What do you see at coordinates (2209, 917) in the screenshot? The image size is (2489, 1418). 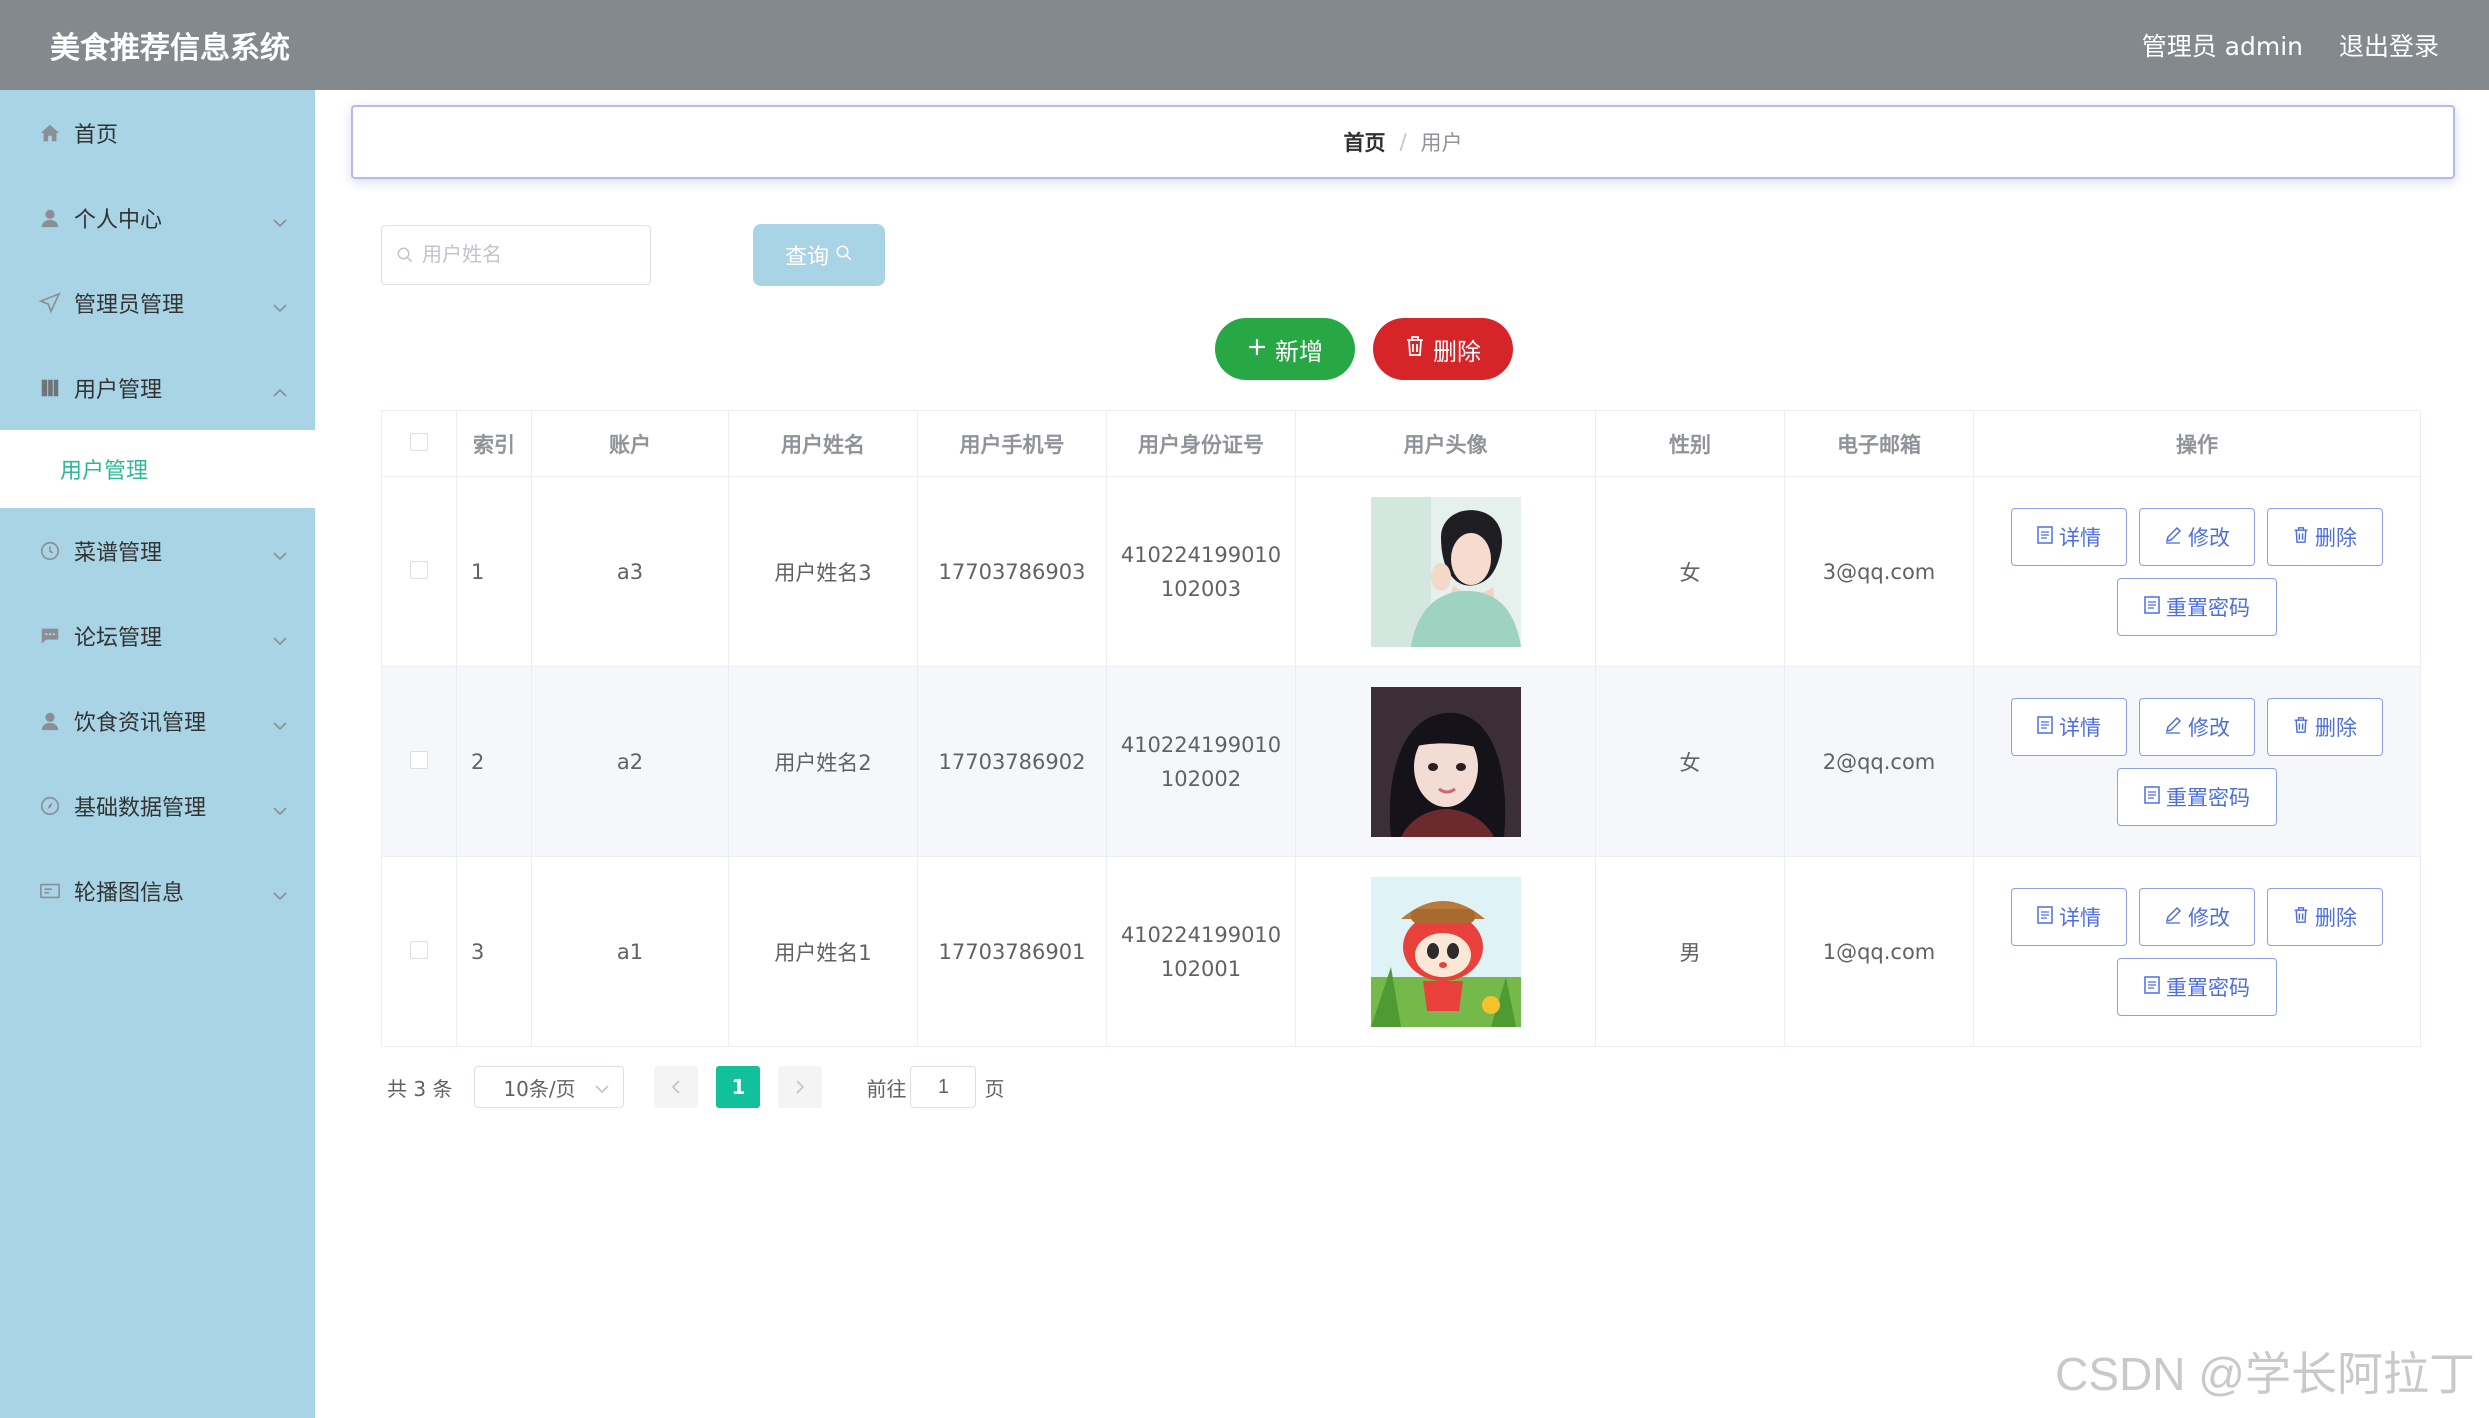 I see `edit-label: 修改` at bounding box center [2209, 917].